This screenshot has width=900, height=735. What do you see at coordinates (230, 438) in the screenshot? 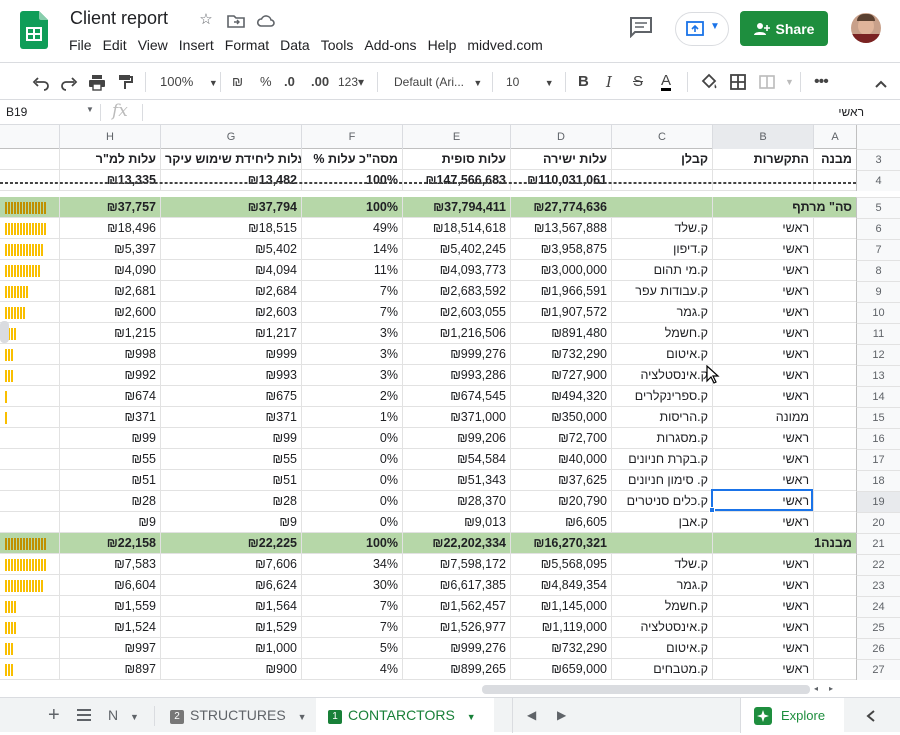
I see `cell-g-16: ₪99` at bounding box center [230, 438].